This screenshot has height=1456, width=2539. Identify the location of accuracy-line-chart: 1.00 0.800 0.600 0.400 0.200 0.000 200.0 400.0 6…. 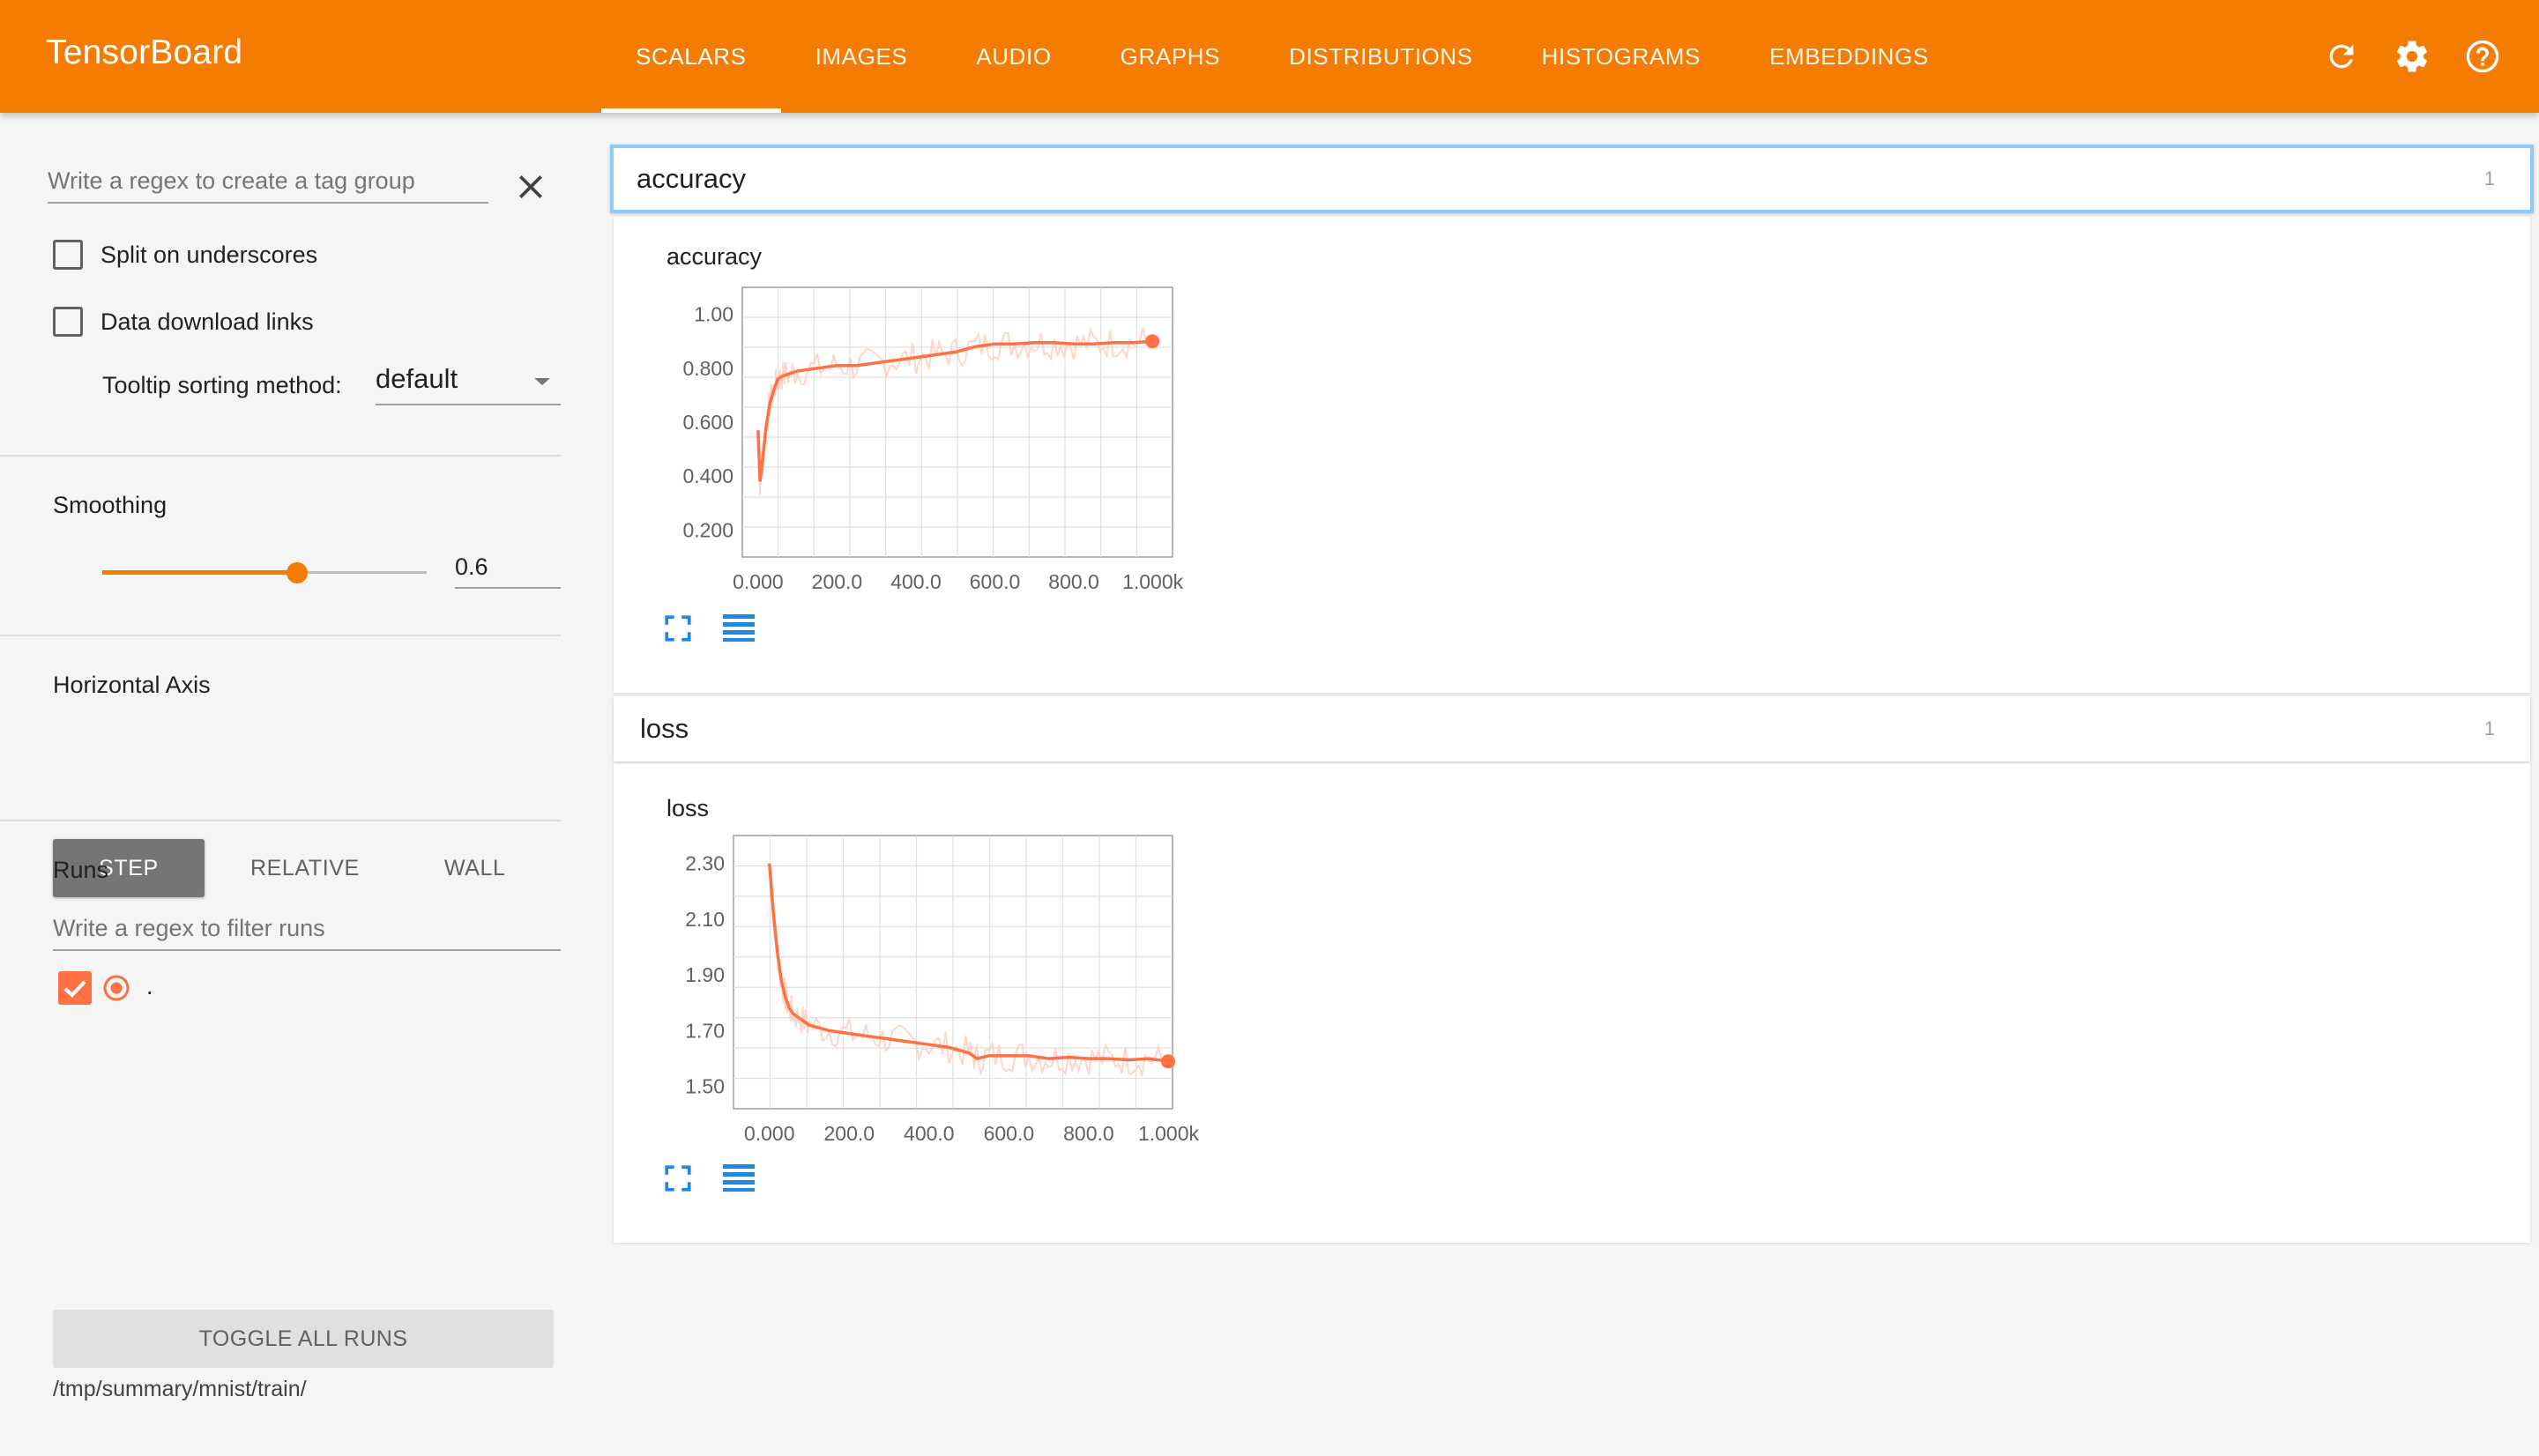
(922, 437).